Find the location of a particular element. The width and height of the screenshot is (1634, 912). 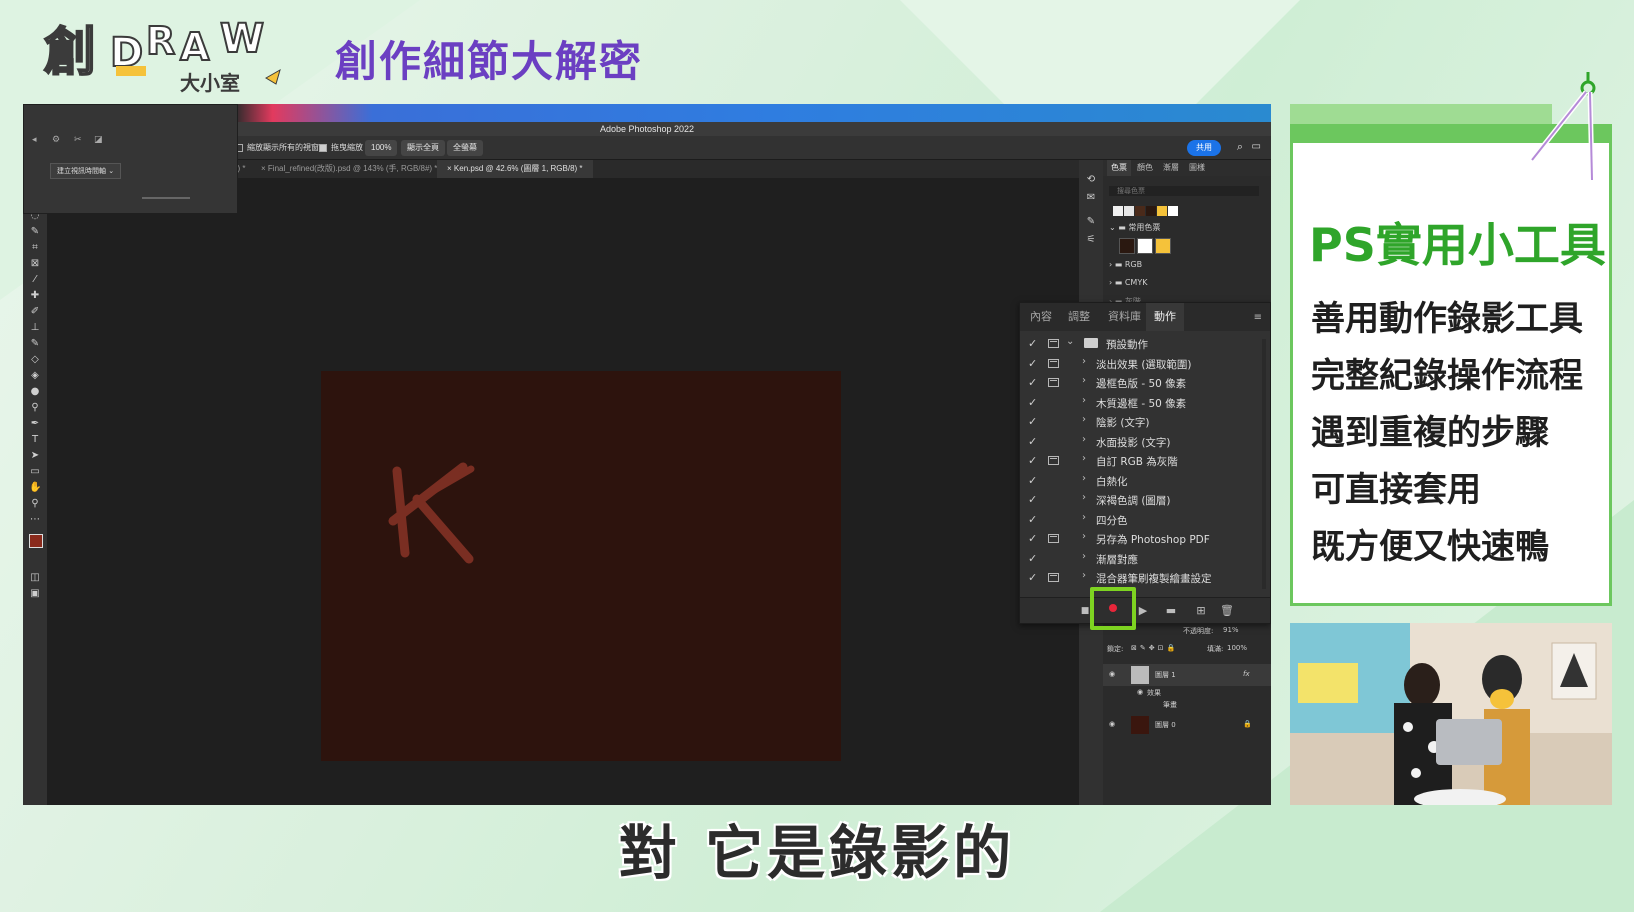

pen-tool-icon: ✒ is located at coordinates (35, 424).